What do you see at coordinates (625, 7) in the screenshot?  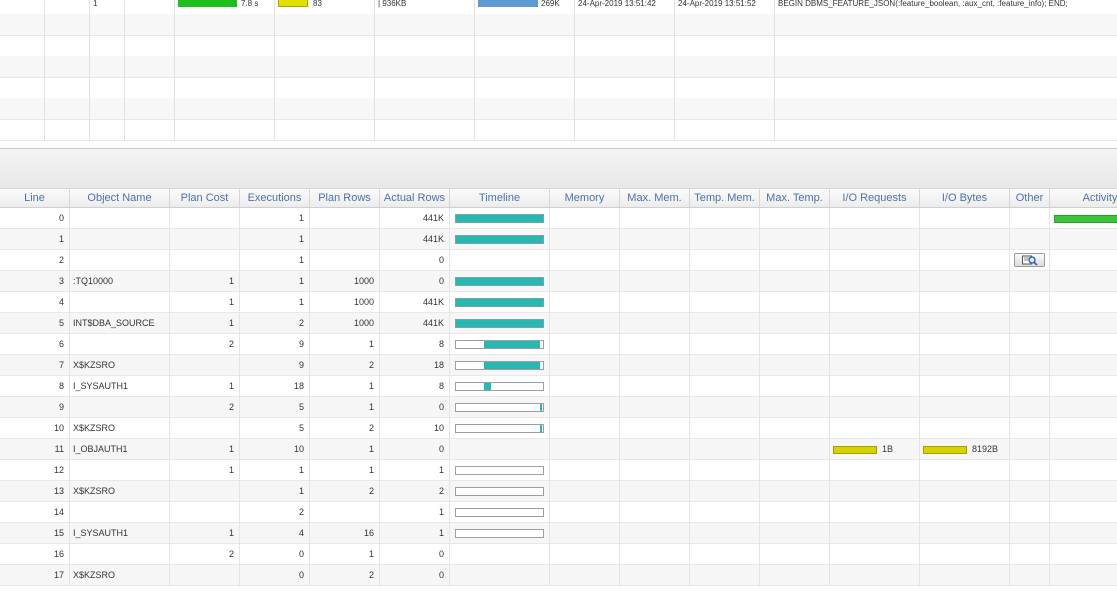 I see `cell-start: 24-Apr-2019 13:51:42` at bounding box center [625, 7].